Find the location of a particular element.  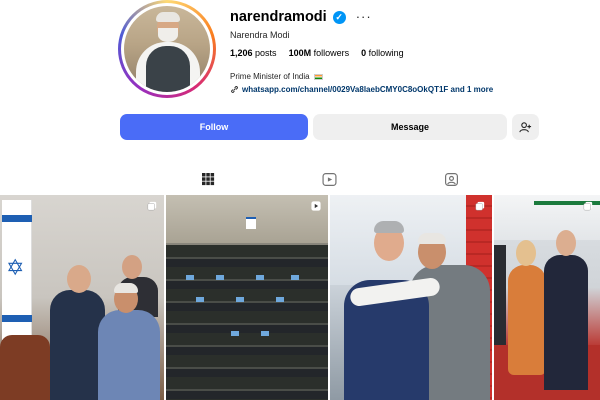

grid-icon is located at coordinates (208, 179).